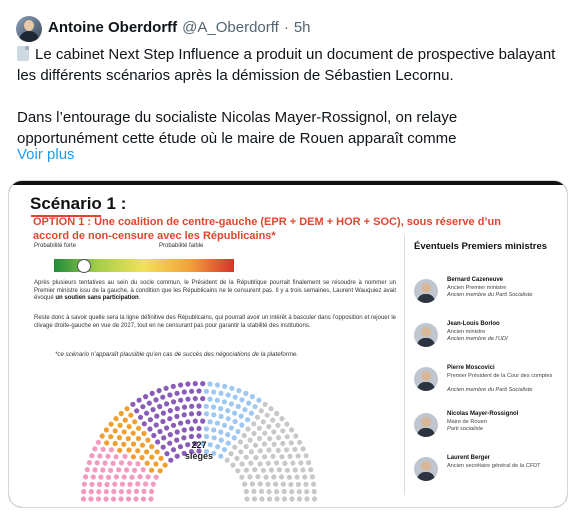 The image size is (574, 514). What do you see at coordinates (500, 376) in the screenshot?
I see `minister-role: Premier Président de la Cour des comptes` at bounding box center [500, 376].